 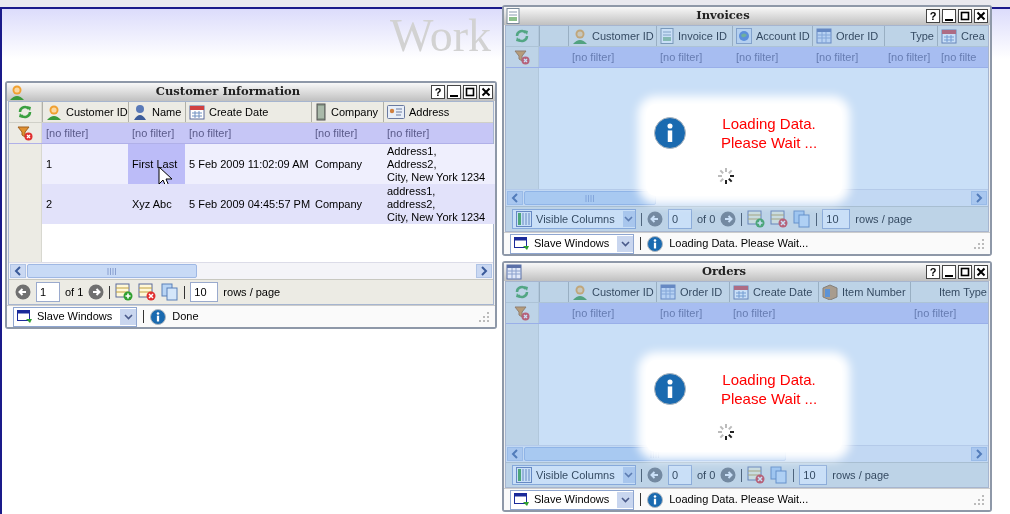 I want to click on column-header: Item Number, so click(x=864, y=292).